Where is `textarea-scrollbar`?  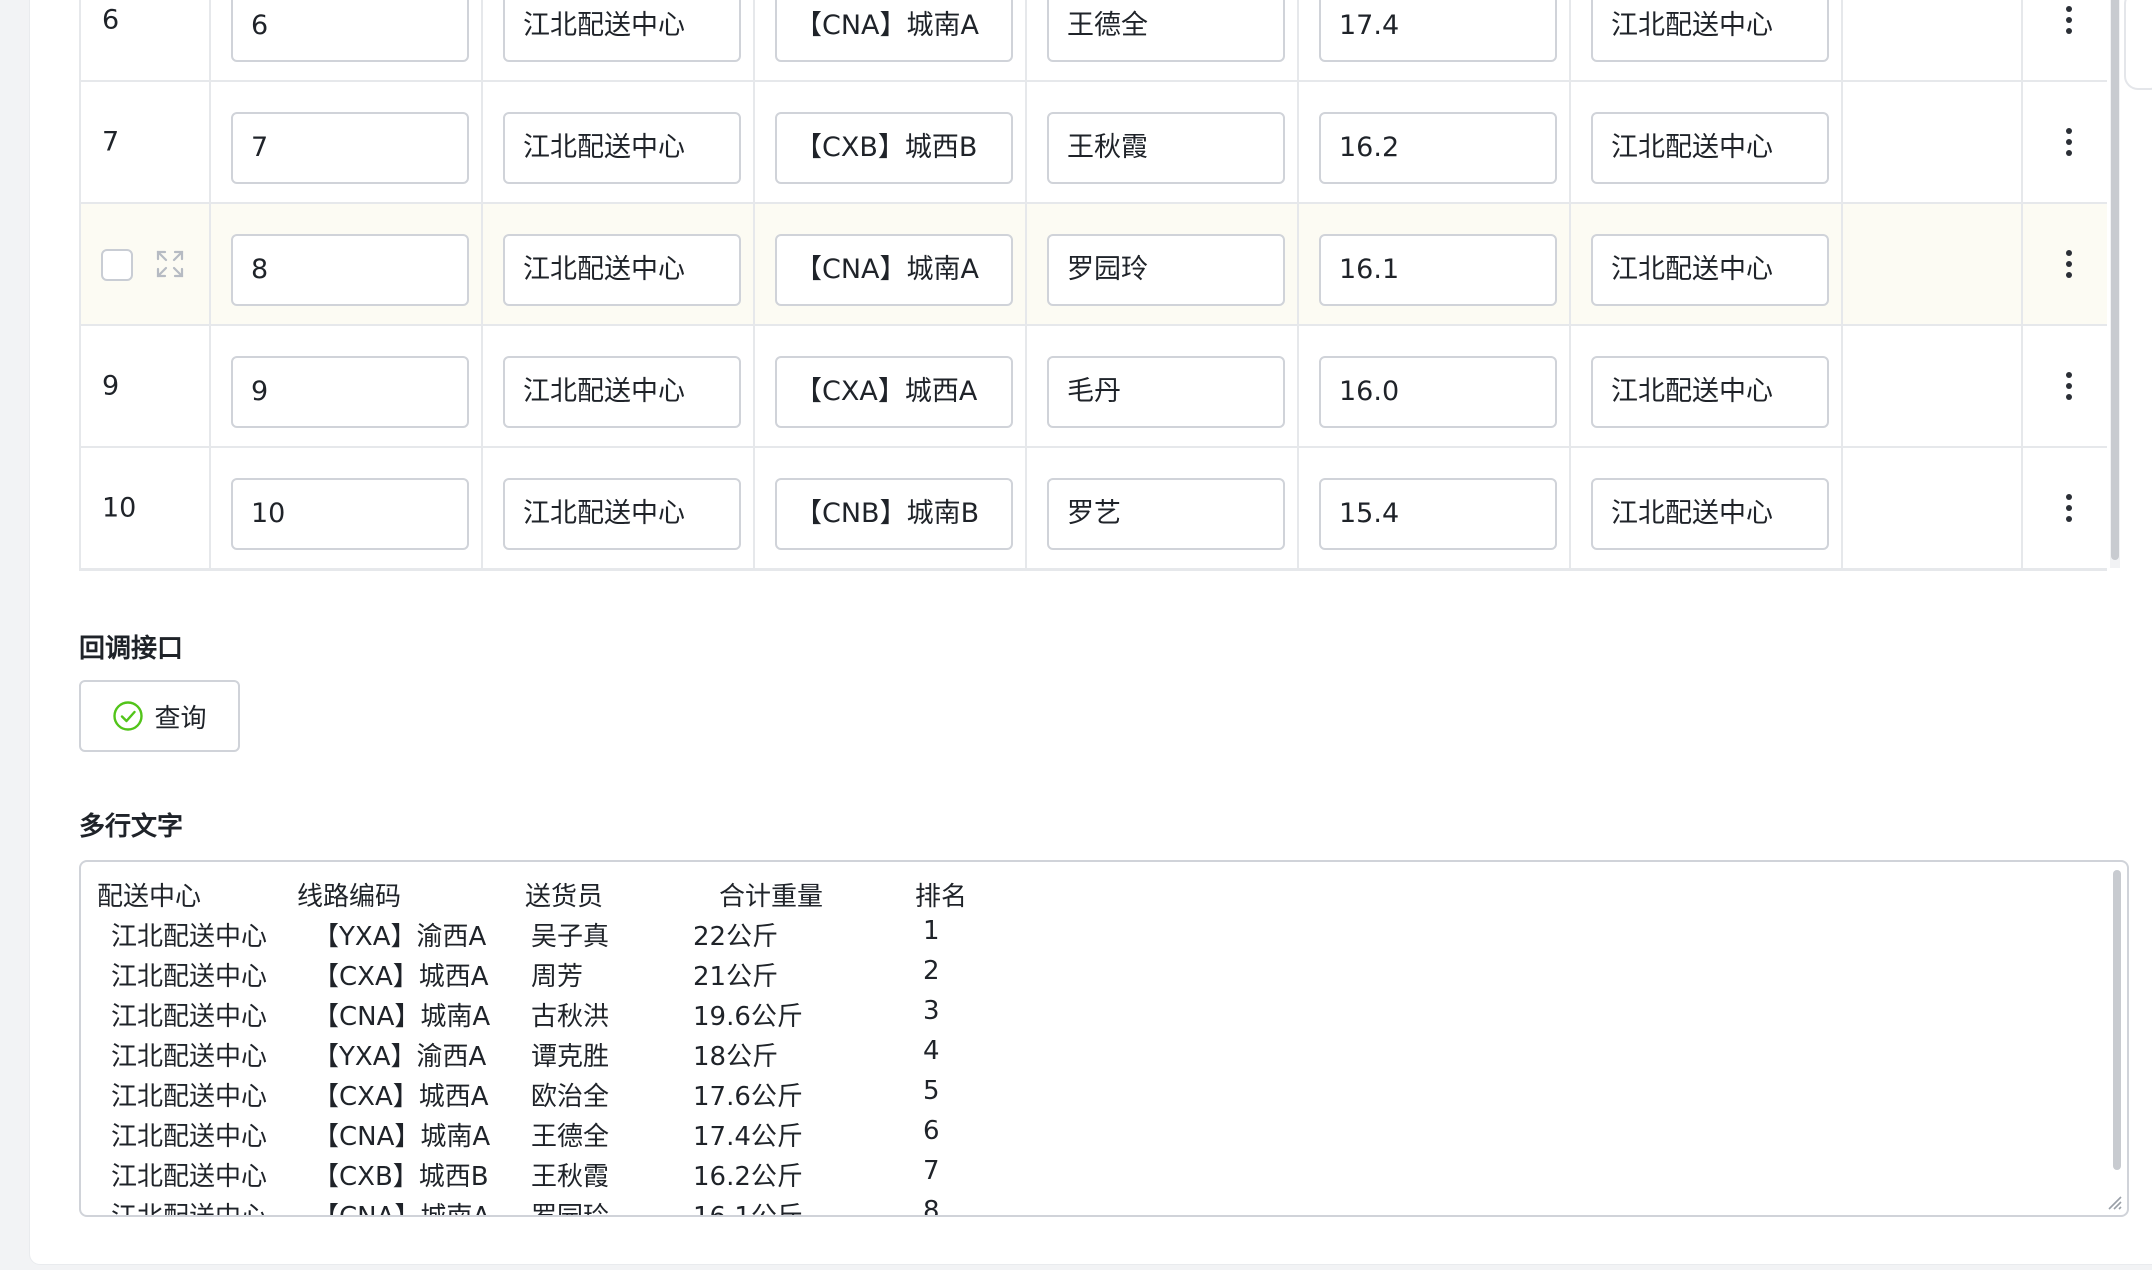 textarea-scrollbar is located at coordinates (2117, 1020).